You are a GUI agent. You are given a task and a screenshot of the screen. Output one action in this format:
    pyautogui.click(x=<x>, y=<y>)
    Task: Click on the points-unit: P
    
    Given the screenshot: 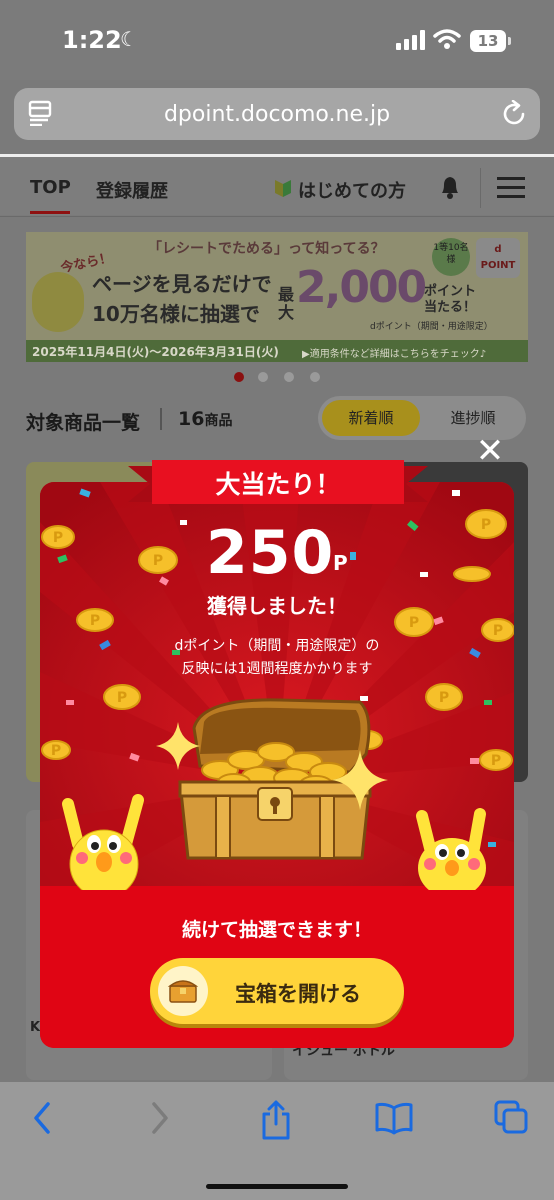 What is the action you would take?
    pyautogui.click(x=340, y=563)
    